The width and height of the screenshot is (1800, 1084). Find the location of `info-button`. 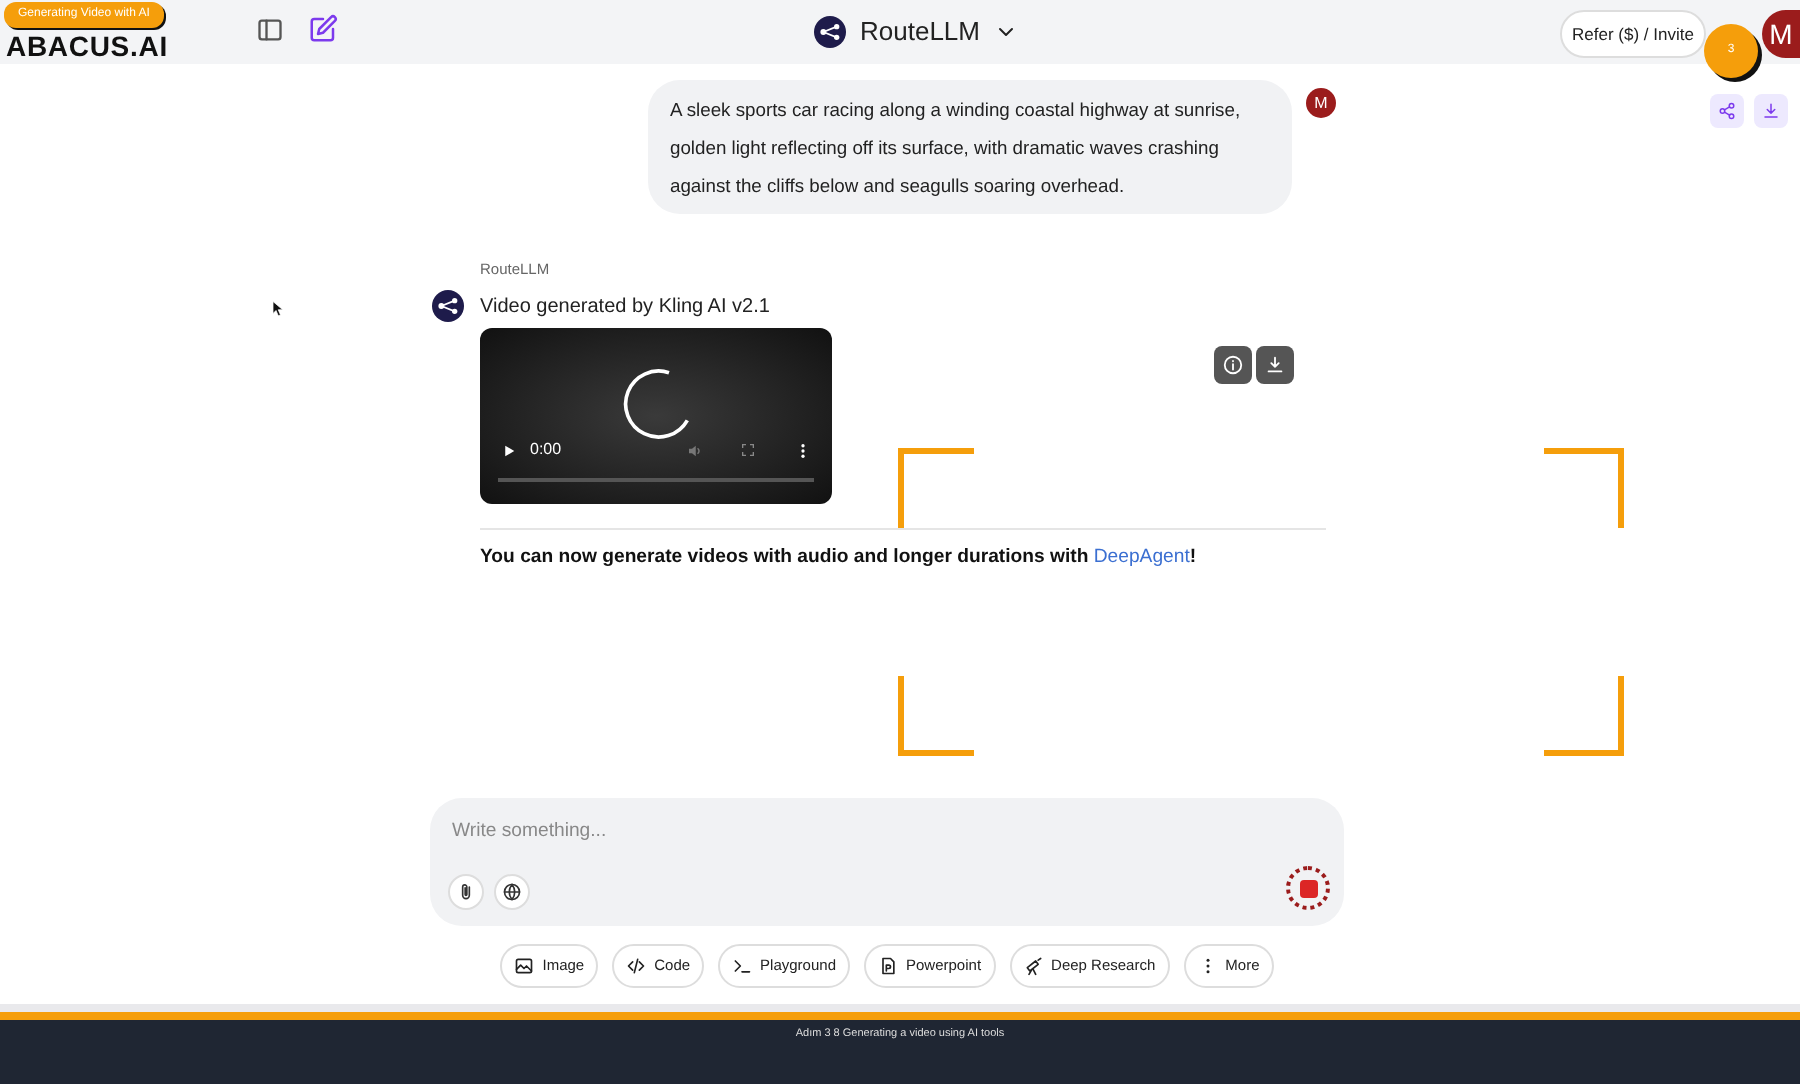

info-button is located at coordinates (1233, 365).